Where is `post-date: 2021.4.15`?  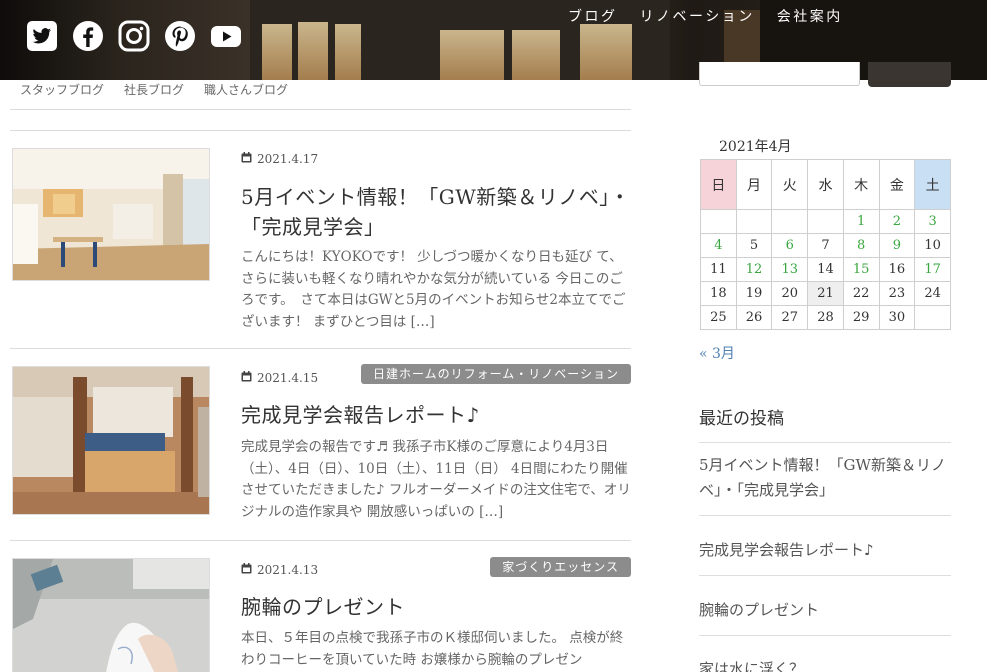
post-date: 2021.4.15 is located at coordinates (279, 378).